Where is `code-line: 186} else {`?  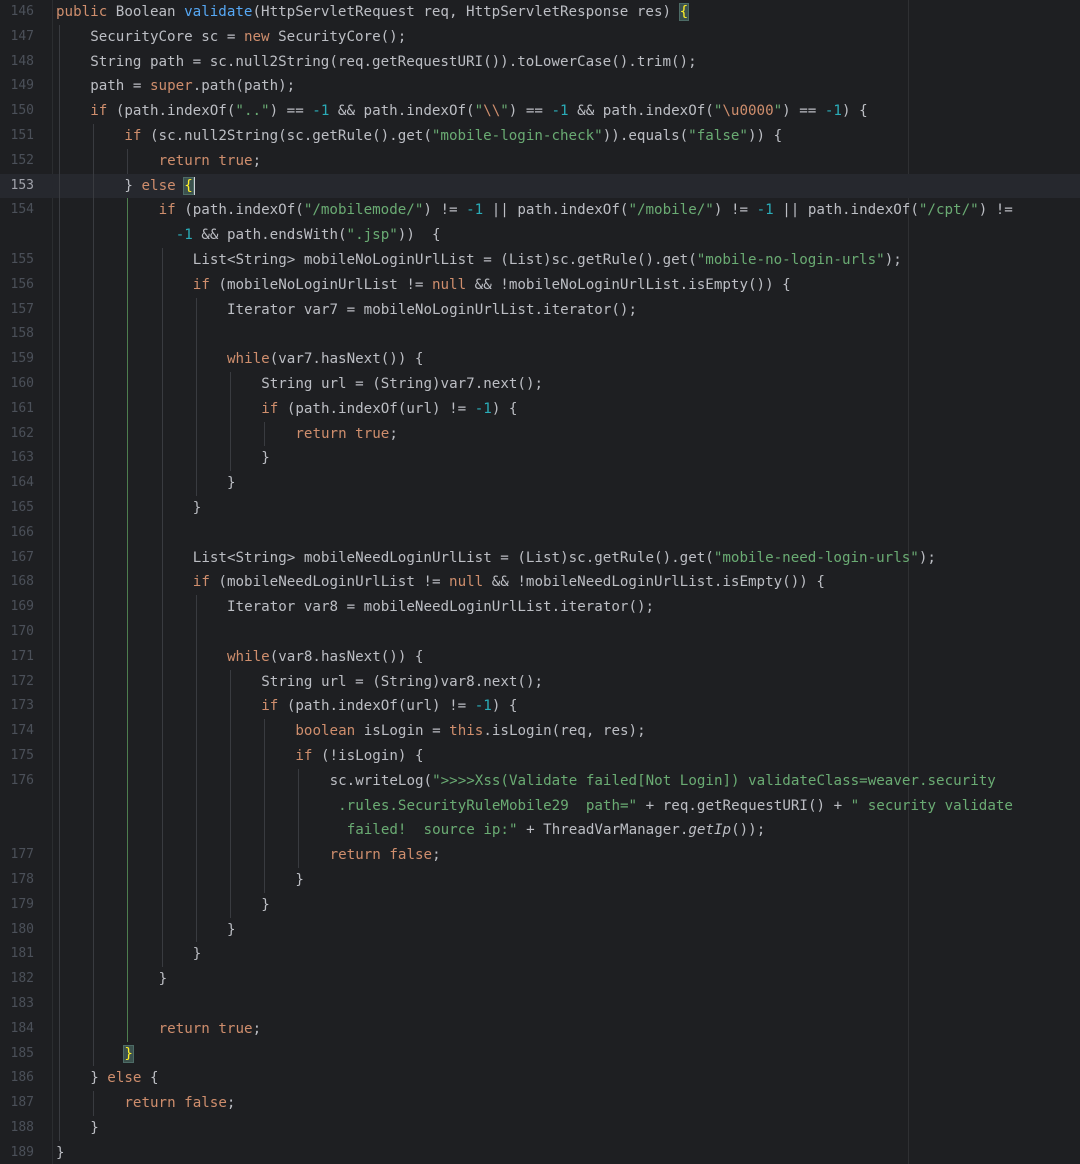 code-line: 186} else { is located at coordinates (540, 1079).